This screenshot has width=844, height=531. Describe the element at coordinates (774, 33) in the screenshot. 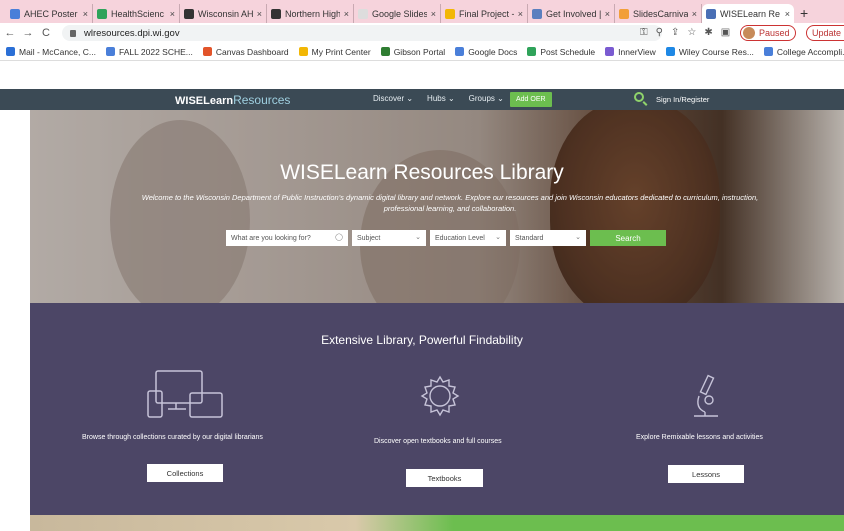

I see `paused-label: Paused` at that location.